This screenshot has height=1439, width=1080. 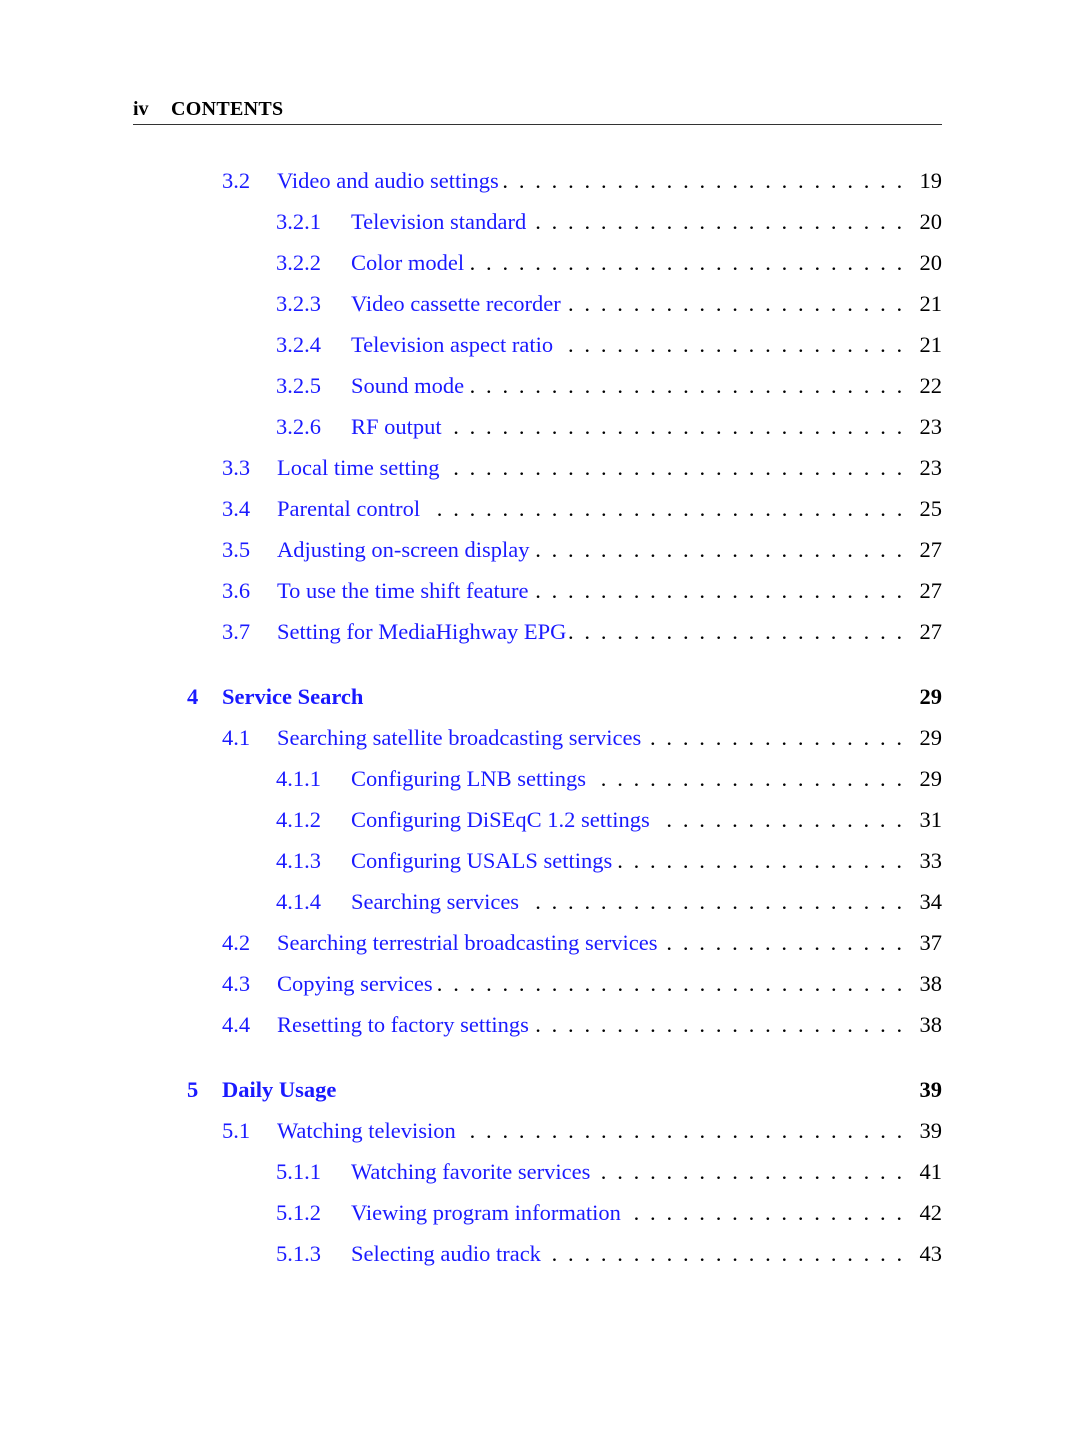 I want to click on toc-entry-title: Sound mode, so click(x=407, y=386).